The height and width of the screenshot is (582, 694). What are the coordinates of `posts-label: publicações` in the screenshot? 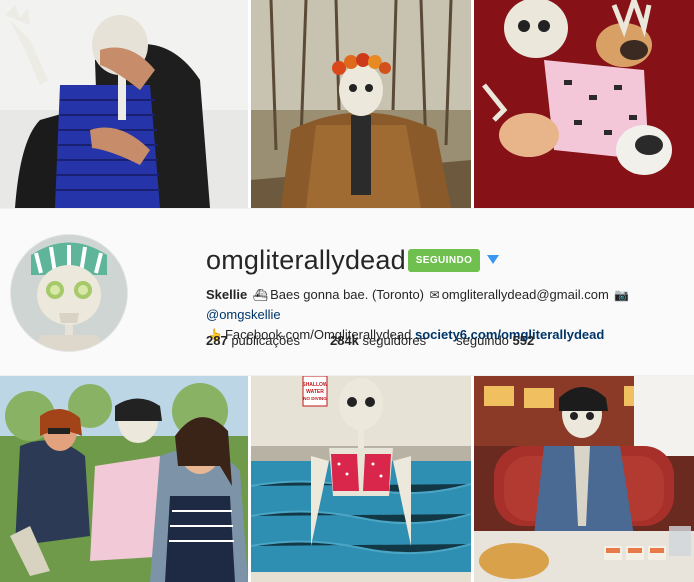 It's located at (265, 340).